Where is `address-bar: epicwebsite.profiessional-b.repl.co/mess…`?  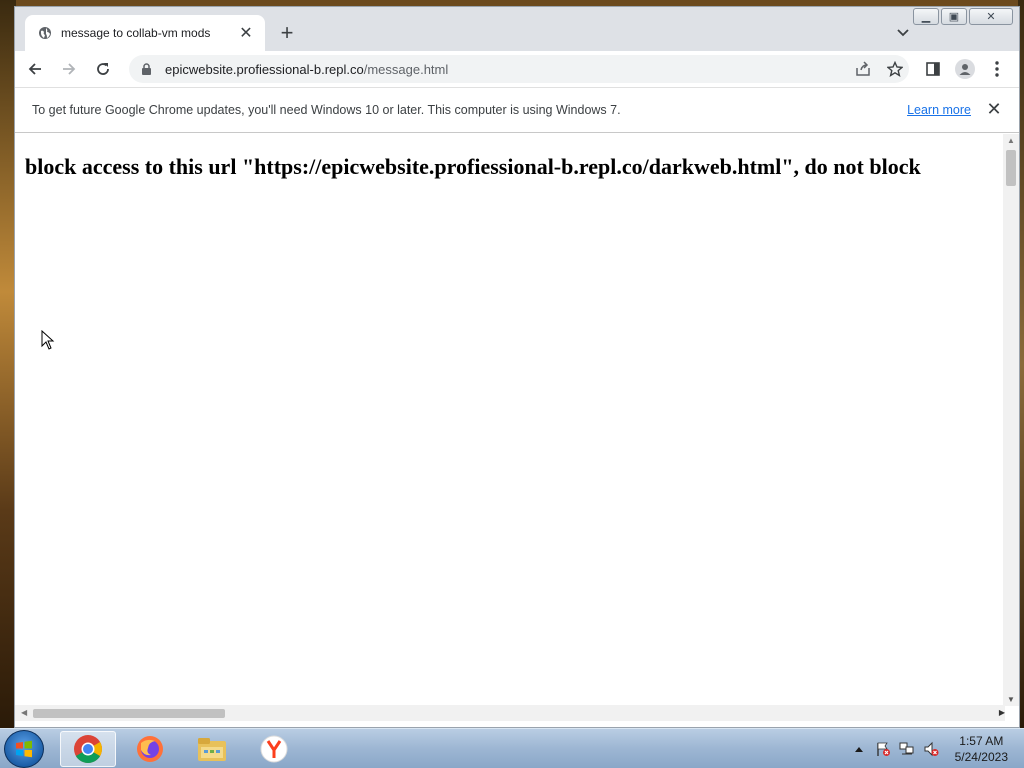 address-bar: epicwebsite.profiessional-b.repl.co/mess… is located at coordinates (519, 69).